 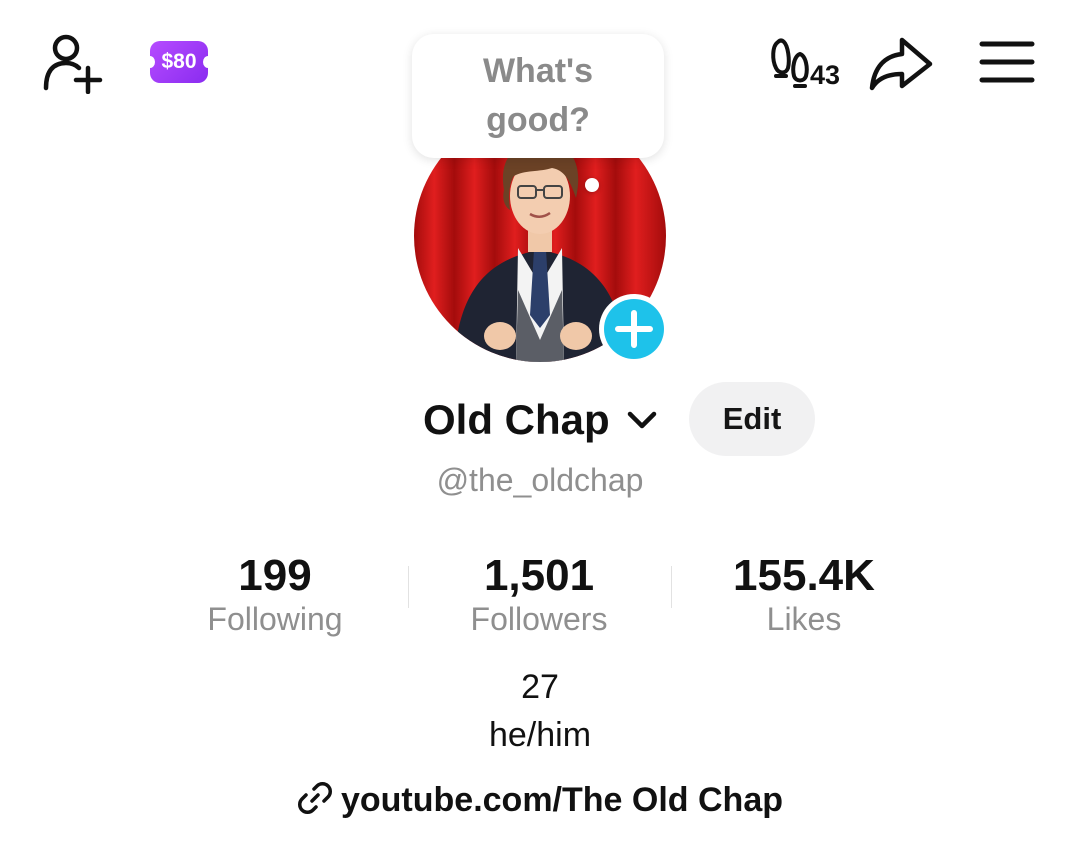 I want to click on edit-profile-button: Edit, so click(x=752, y=419).